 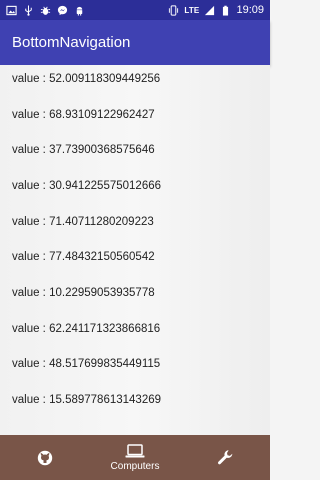 What do you see at coordinates (225, 10) in the screenshot?
I see `battery-icon` at bounding box center [225, 10].